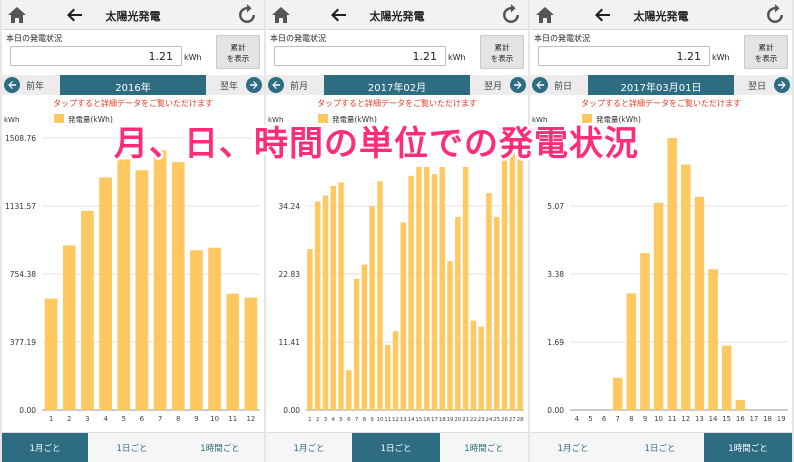 The height and width of the screenshot is (462, 794). Describe the element at coordinates (721, 57) in the screenshot. I see `today-unit: kWh` at that location.